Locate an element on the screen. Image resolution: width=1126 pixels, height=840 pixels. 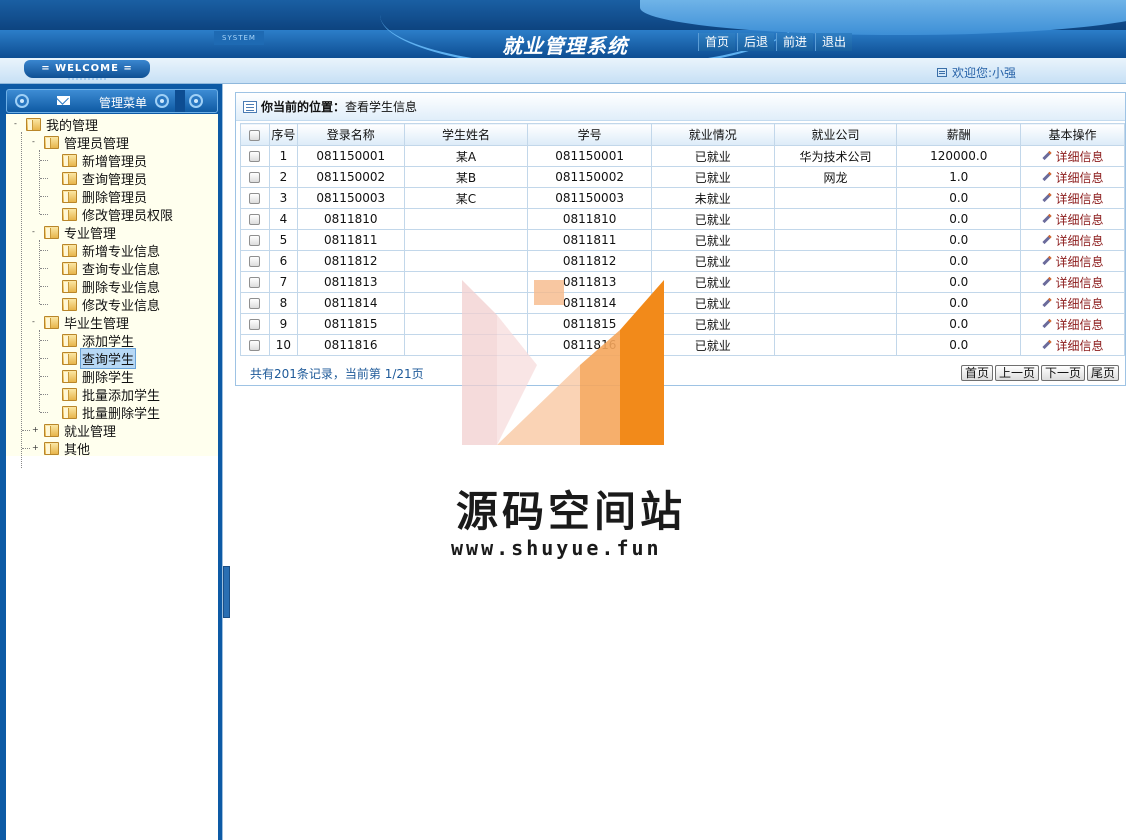
app-title: 就业管理系统 is located at coordinates (565, 46).